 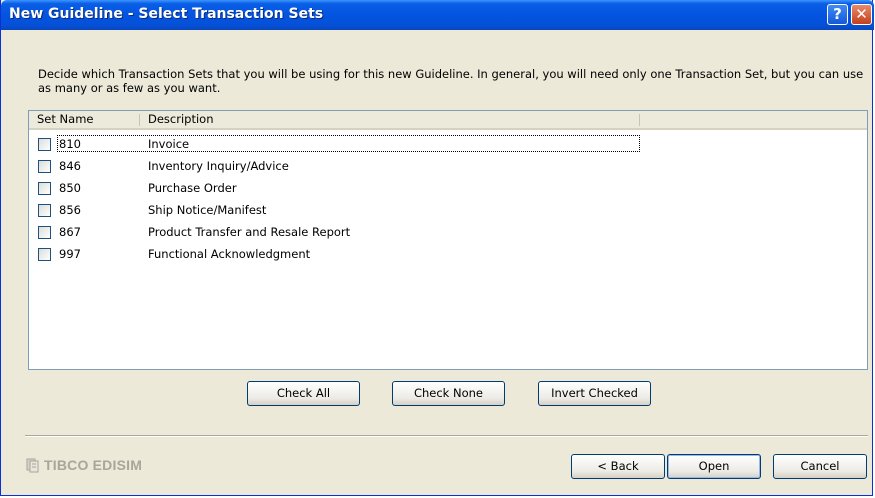 I want to click on list-item: 850 Purchase Order, so click(x=448, y=188).